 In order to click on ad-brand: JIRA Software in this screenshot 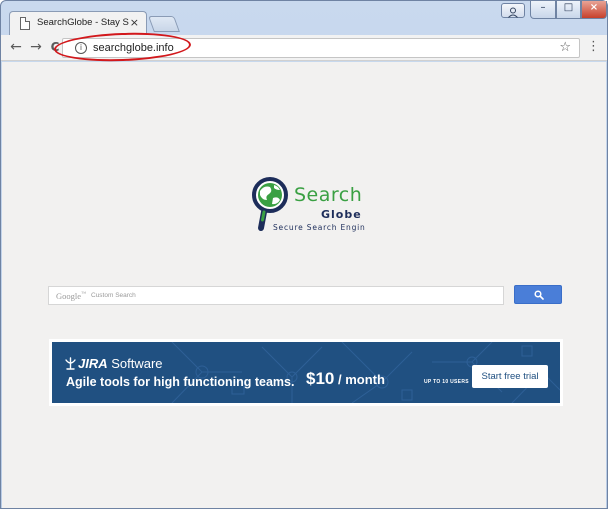, I will do `click(120, 363)`.